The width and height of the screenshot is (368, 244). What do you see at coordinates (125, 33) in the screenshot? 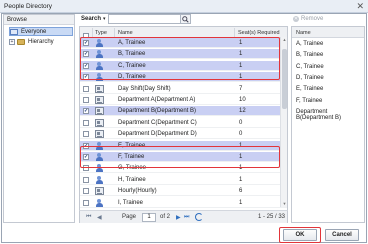
I see `column-header-name: Name` at bounding box center [125, 33].